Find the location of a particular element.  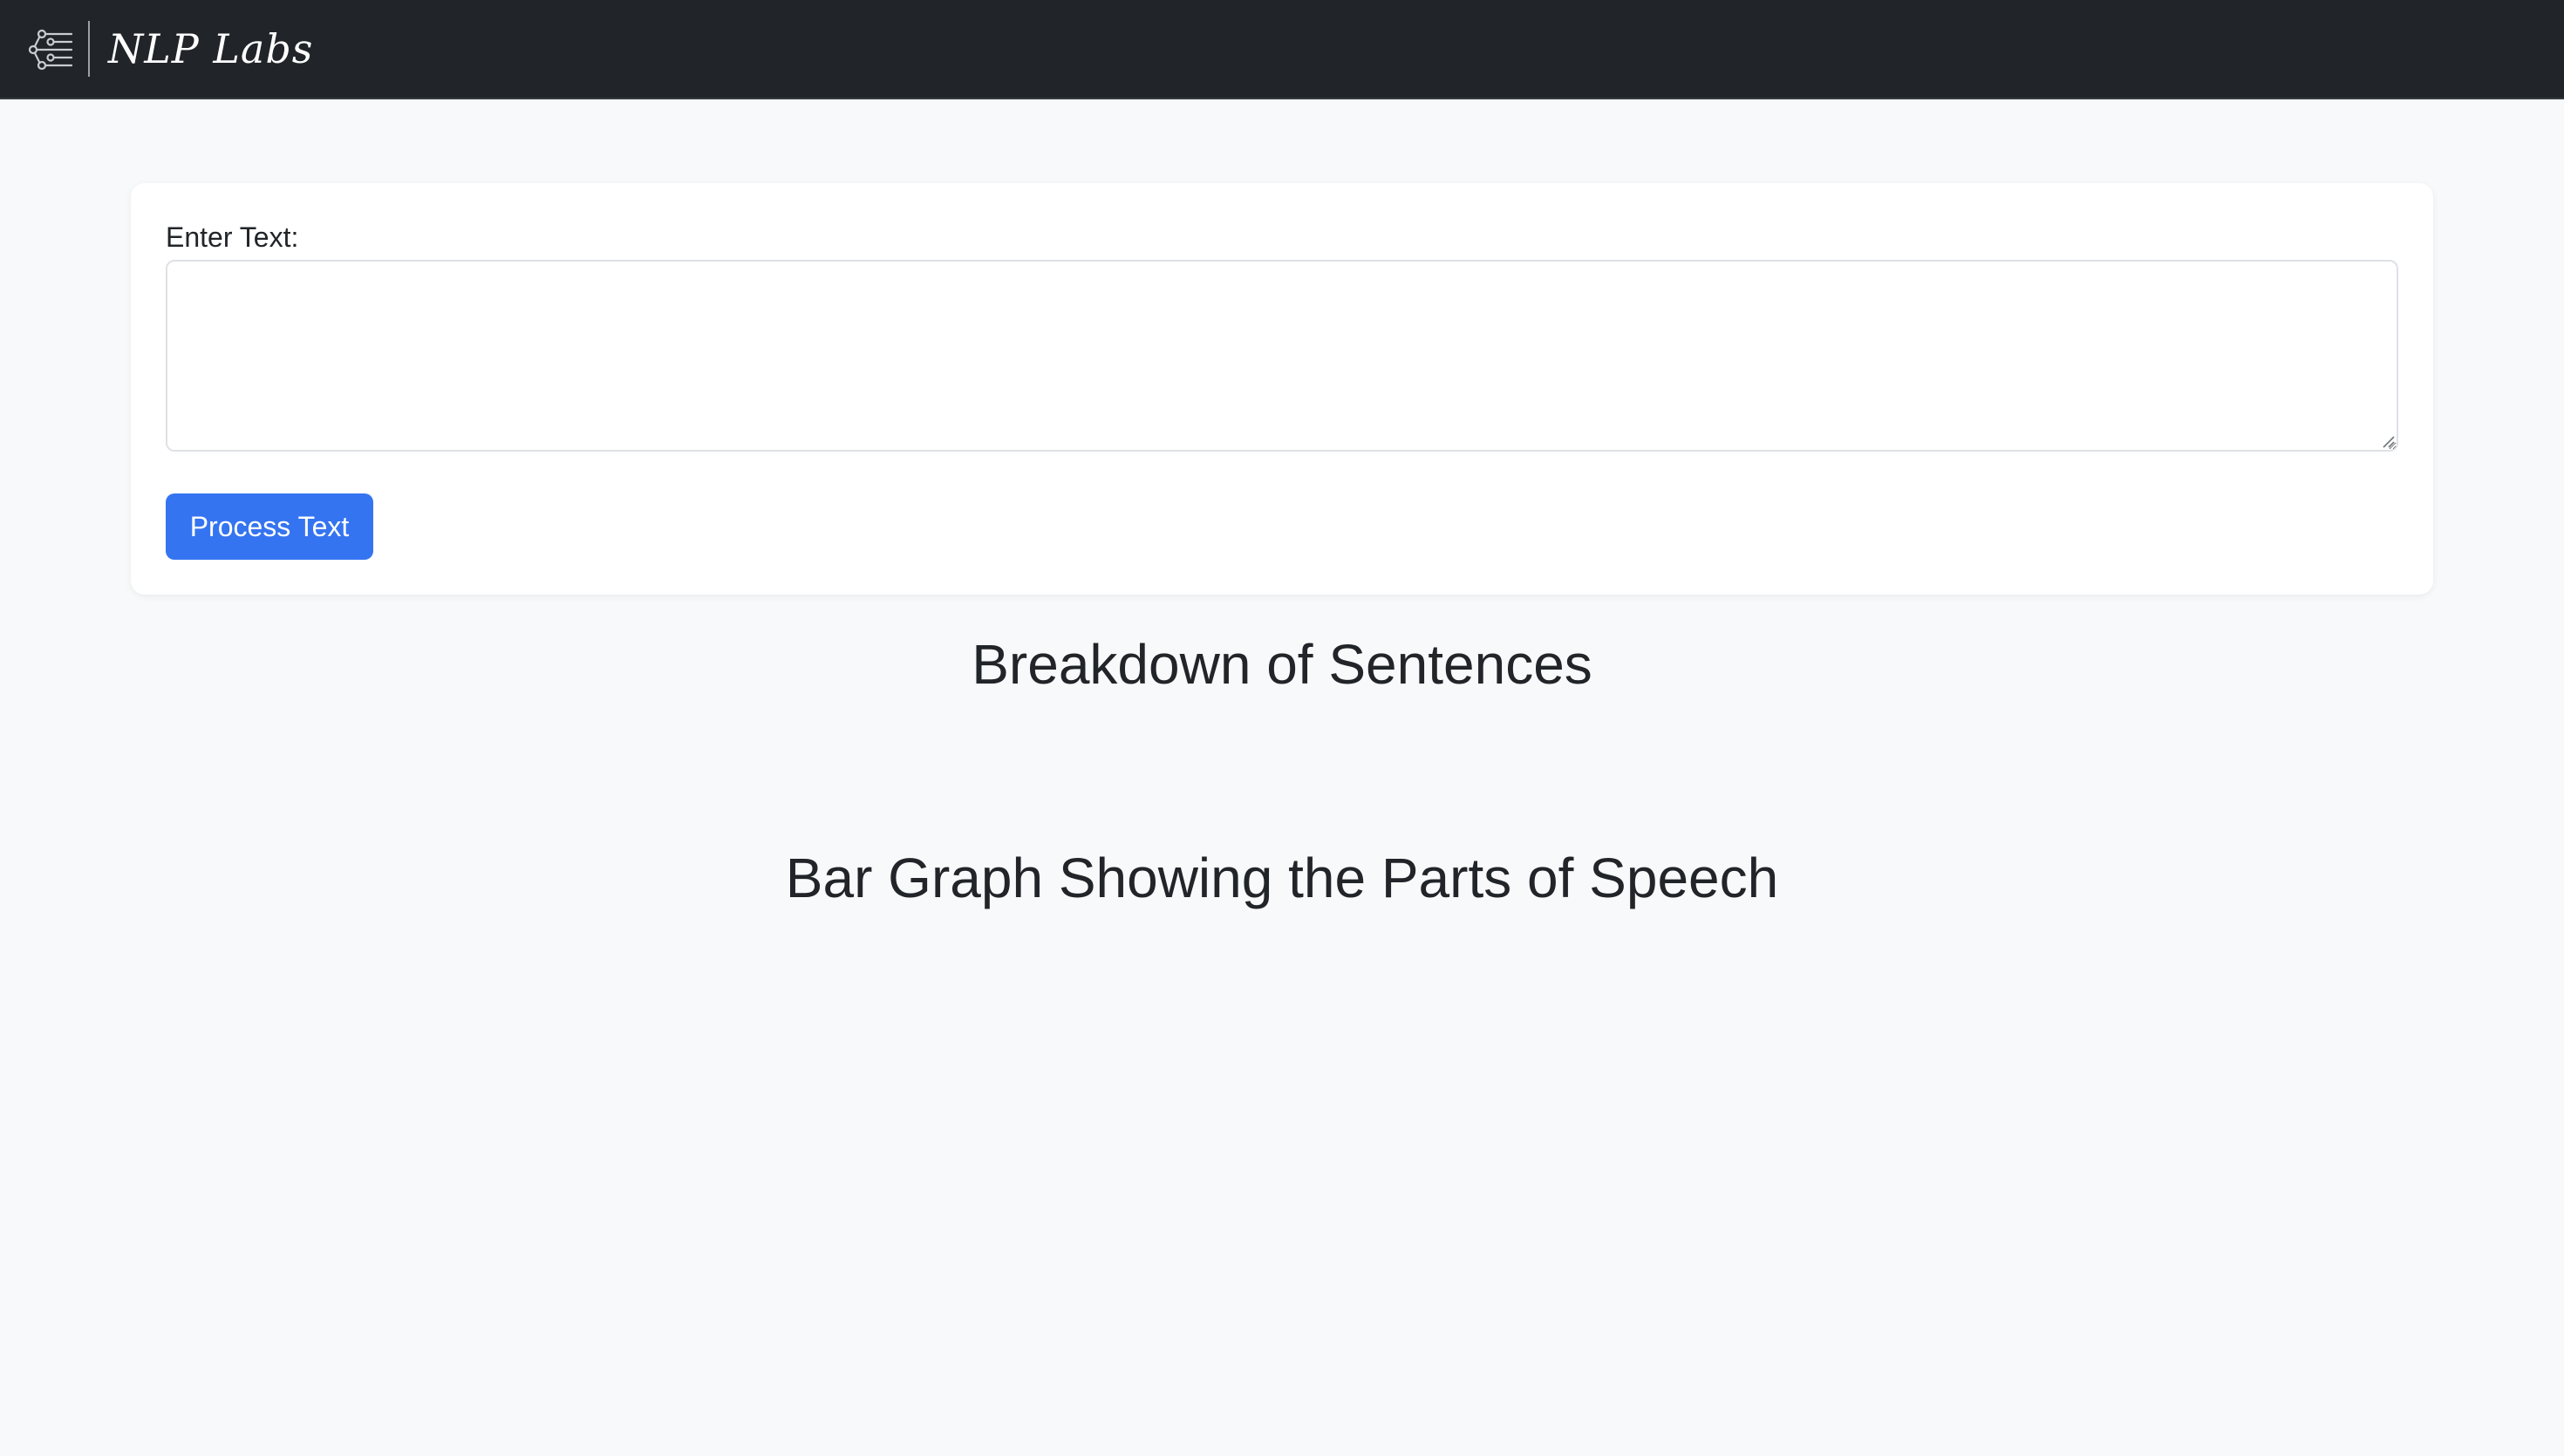

process-text-button: Process Text is located at coordinates (269, 526).